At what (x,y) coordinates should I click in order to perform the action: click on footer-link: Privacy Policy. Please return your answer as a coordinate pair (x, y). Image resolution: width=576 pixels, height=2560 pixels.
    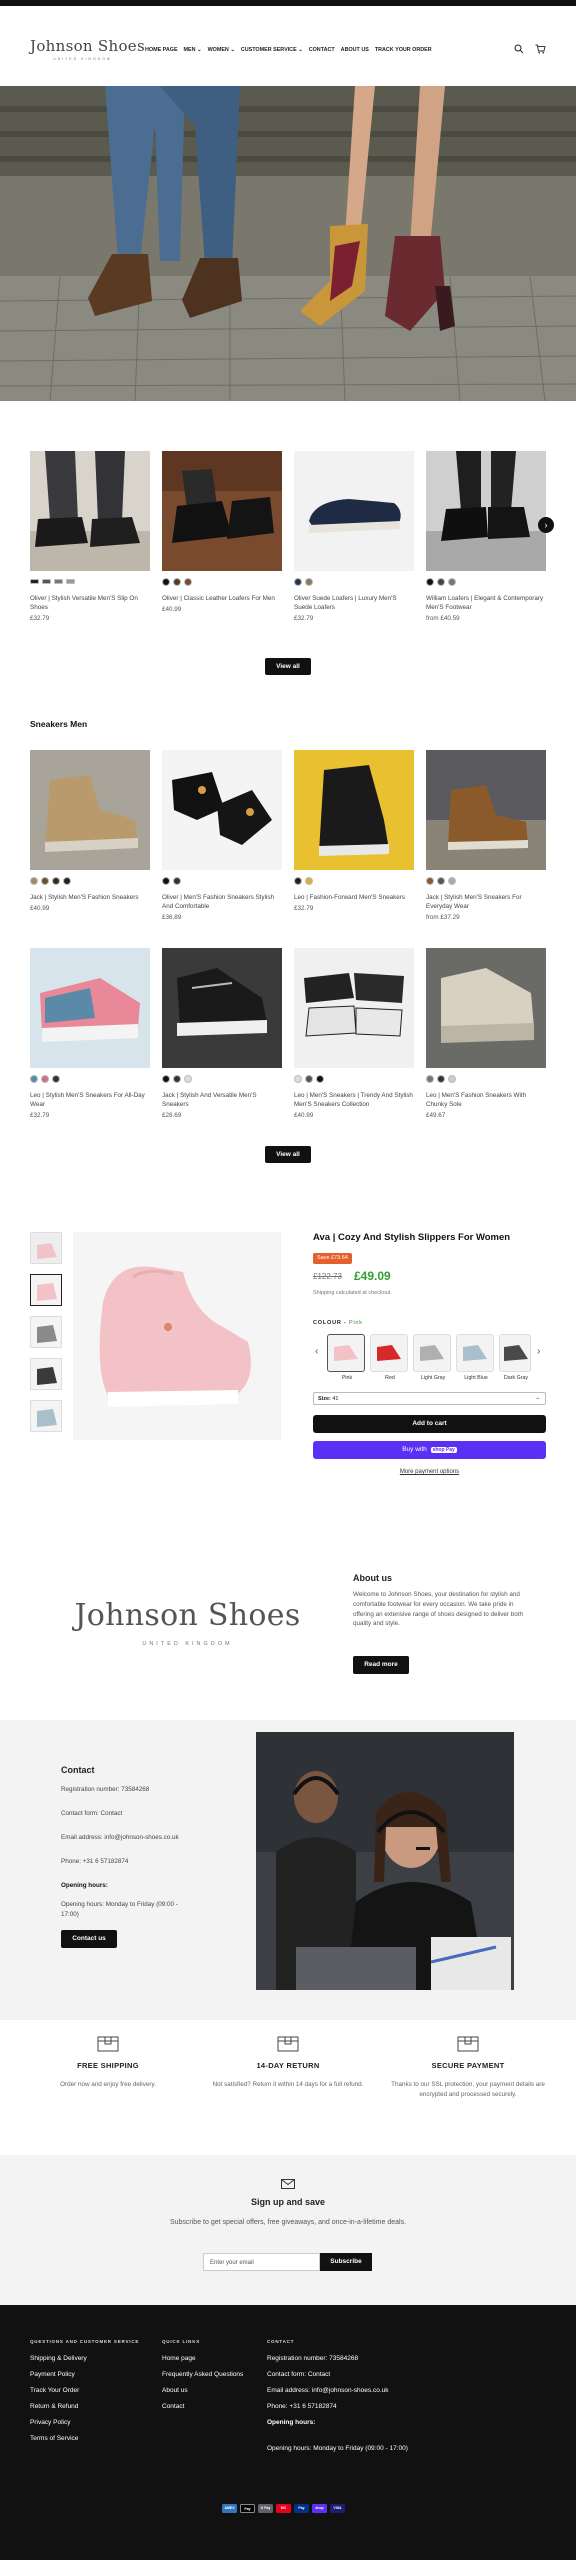
    Looking at the image, I should click on (50, 2423).